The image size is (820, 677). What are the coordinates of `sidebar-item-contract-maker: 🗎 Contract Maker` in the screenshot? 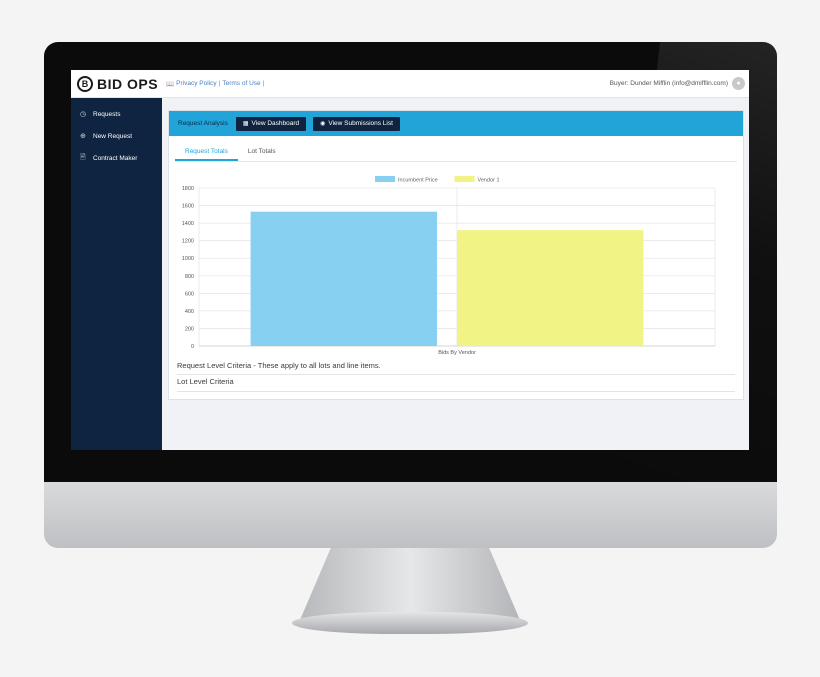 It's located at (116, 158).